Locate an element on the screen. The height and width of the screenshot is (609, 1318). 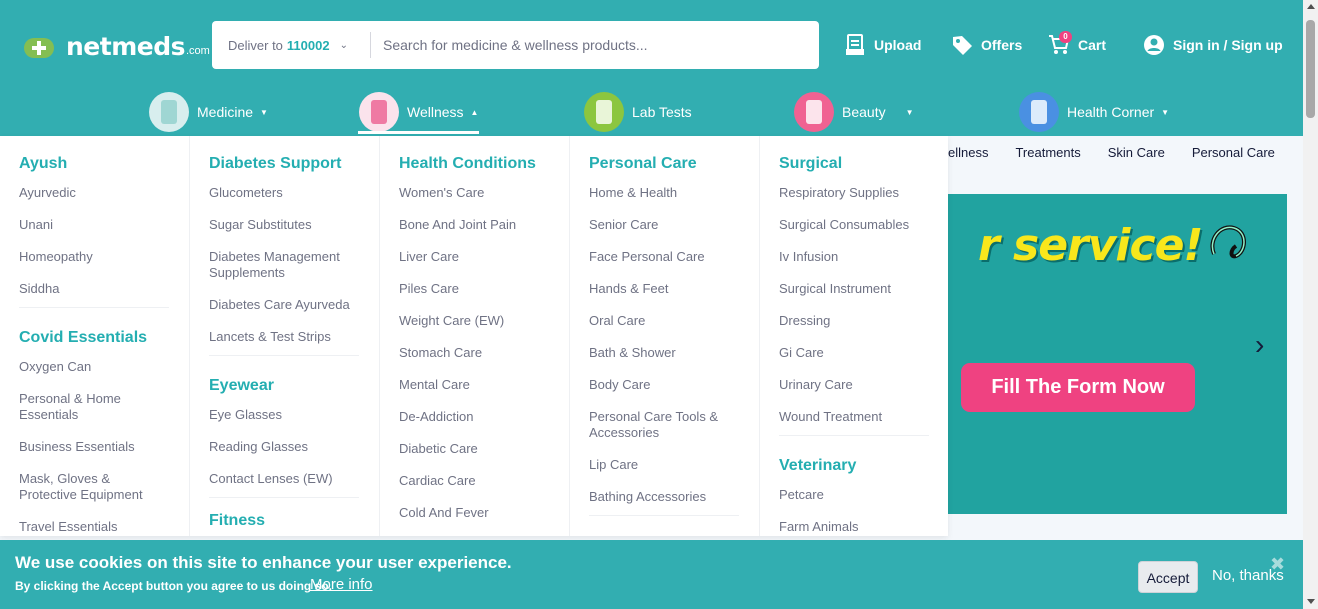
menu-item: Surgical Instrument is located at coordinates (835, 289).